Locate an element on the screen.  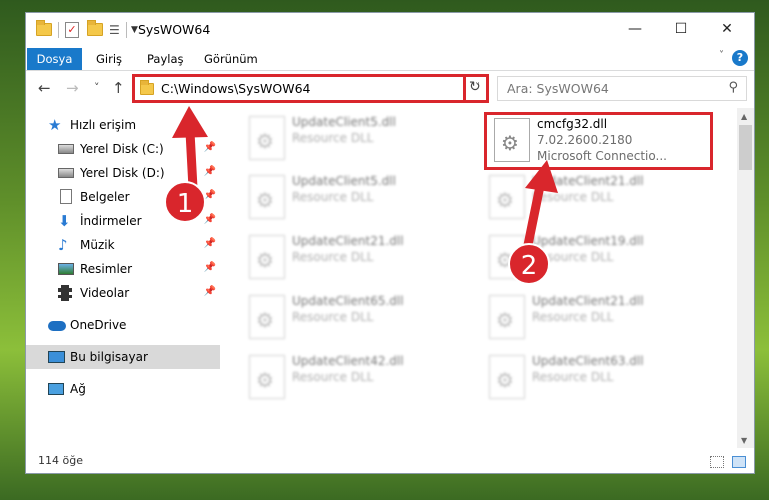
list-item: UpdateClient63.dll Resource DLL is located at coordinates (596, 378).